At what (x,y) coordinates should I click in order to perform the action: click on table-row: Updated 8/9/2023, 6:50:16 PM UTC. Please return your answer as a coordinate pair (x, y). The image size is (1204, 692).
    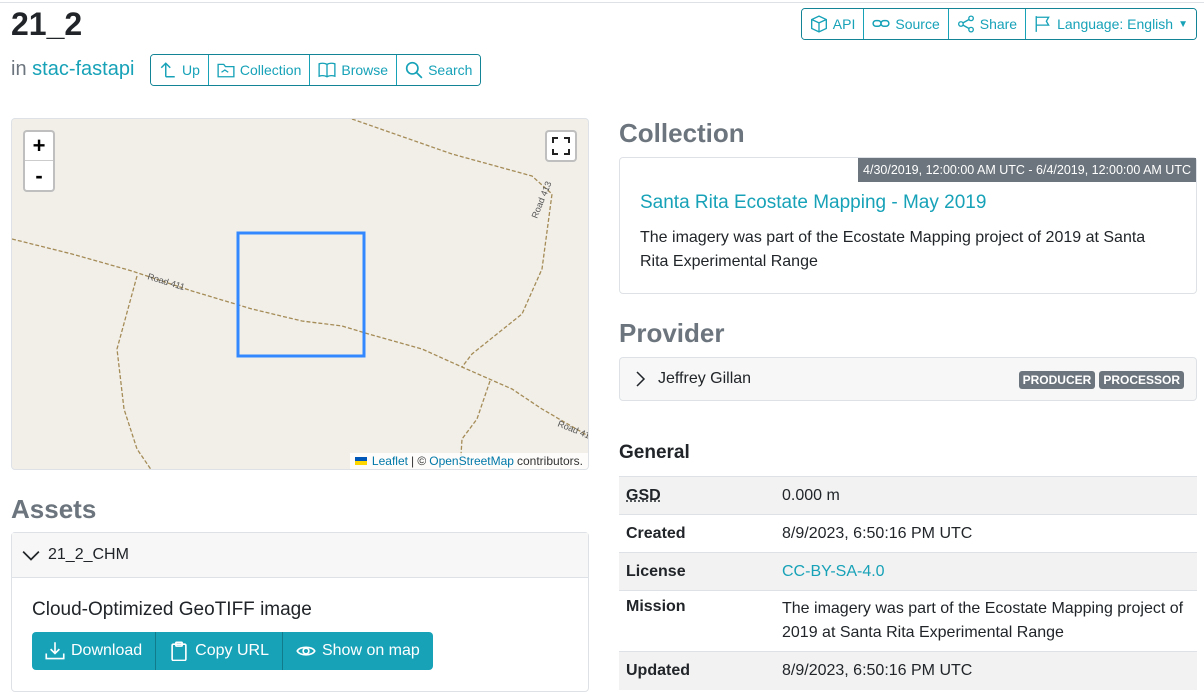
    Looking at the image, I should click on (908, 670).